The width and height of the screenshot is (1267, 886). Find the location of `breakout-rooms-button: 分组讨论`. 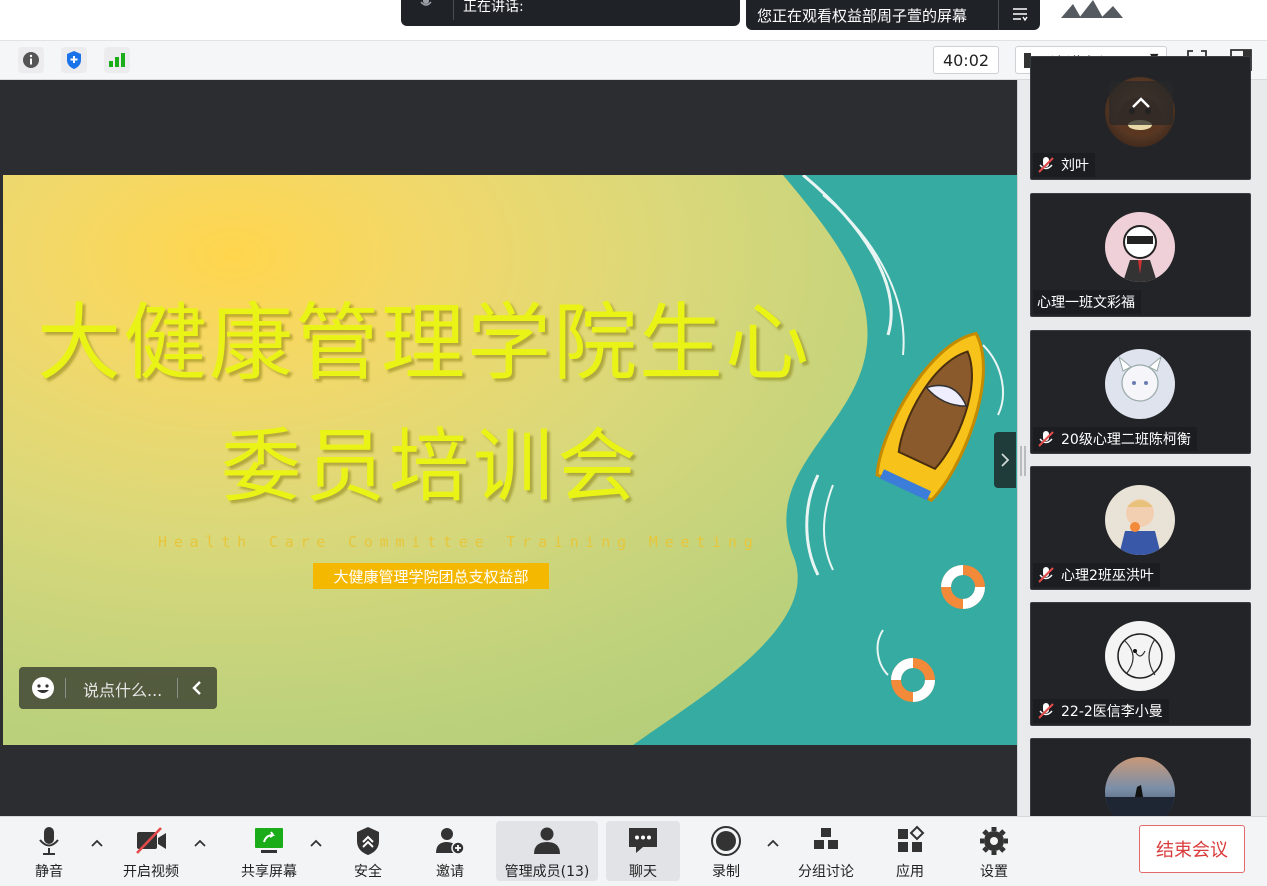

breakout-rooms-button: 分组讨论 is located at coordinates (826, 851).